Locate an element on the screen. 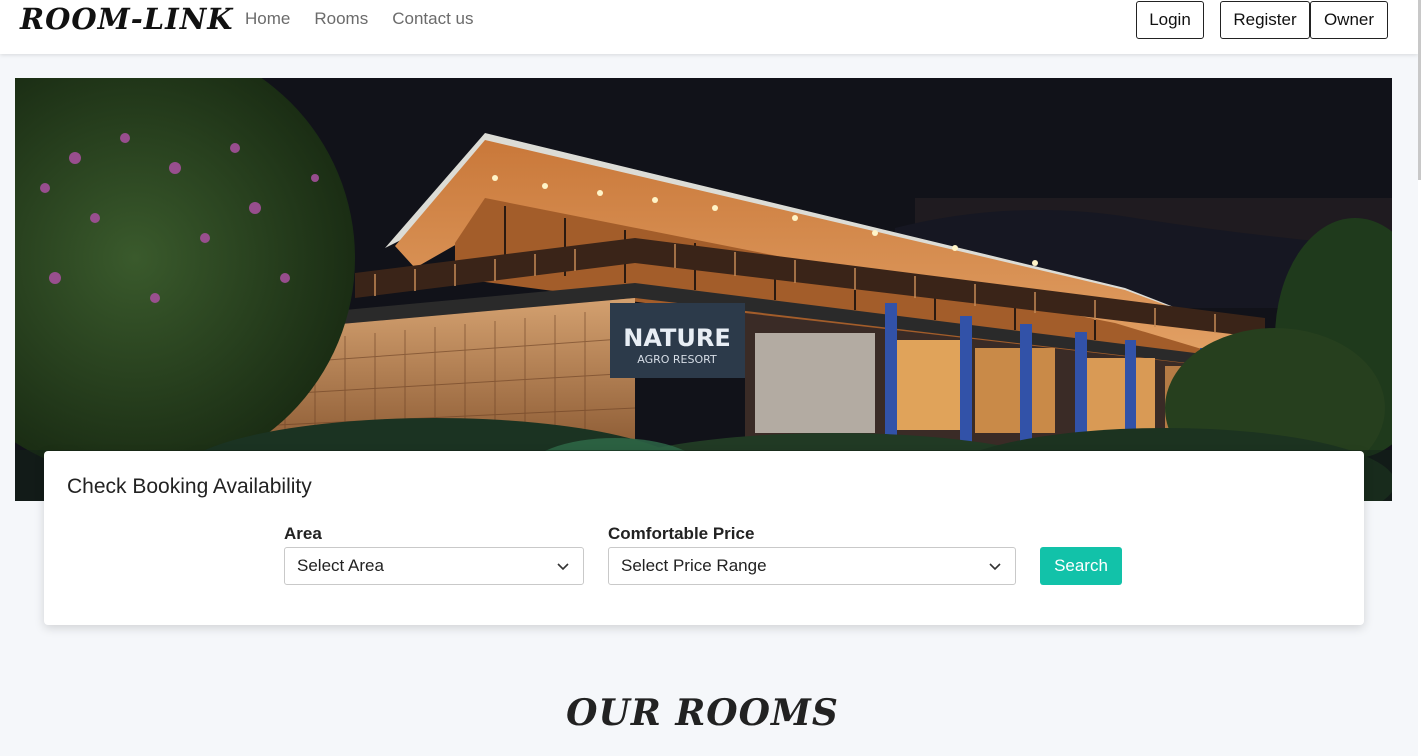 The image size is (1421, 756). nav-link-rooms: Rooms is located at coordinates (341, 19).